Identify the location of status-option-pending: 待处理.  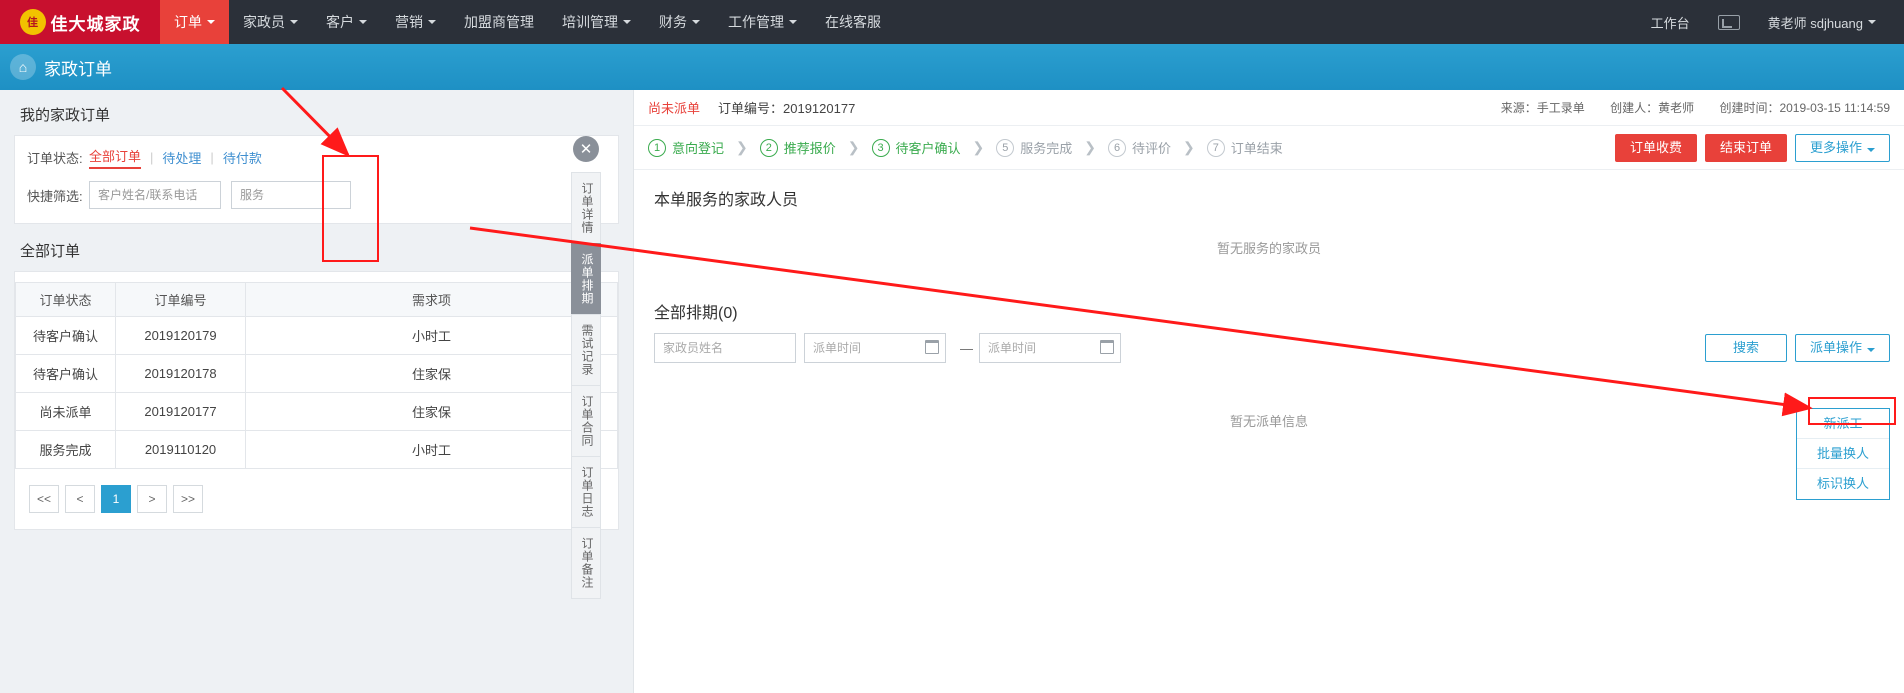
(181, 157).